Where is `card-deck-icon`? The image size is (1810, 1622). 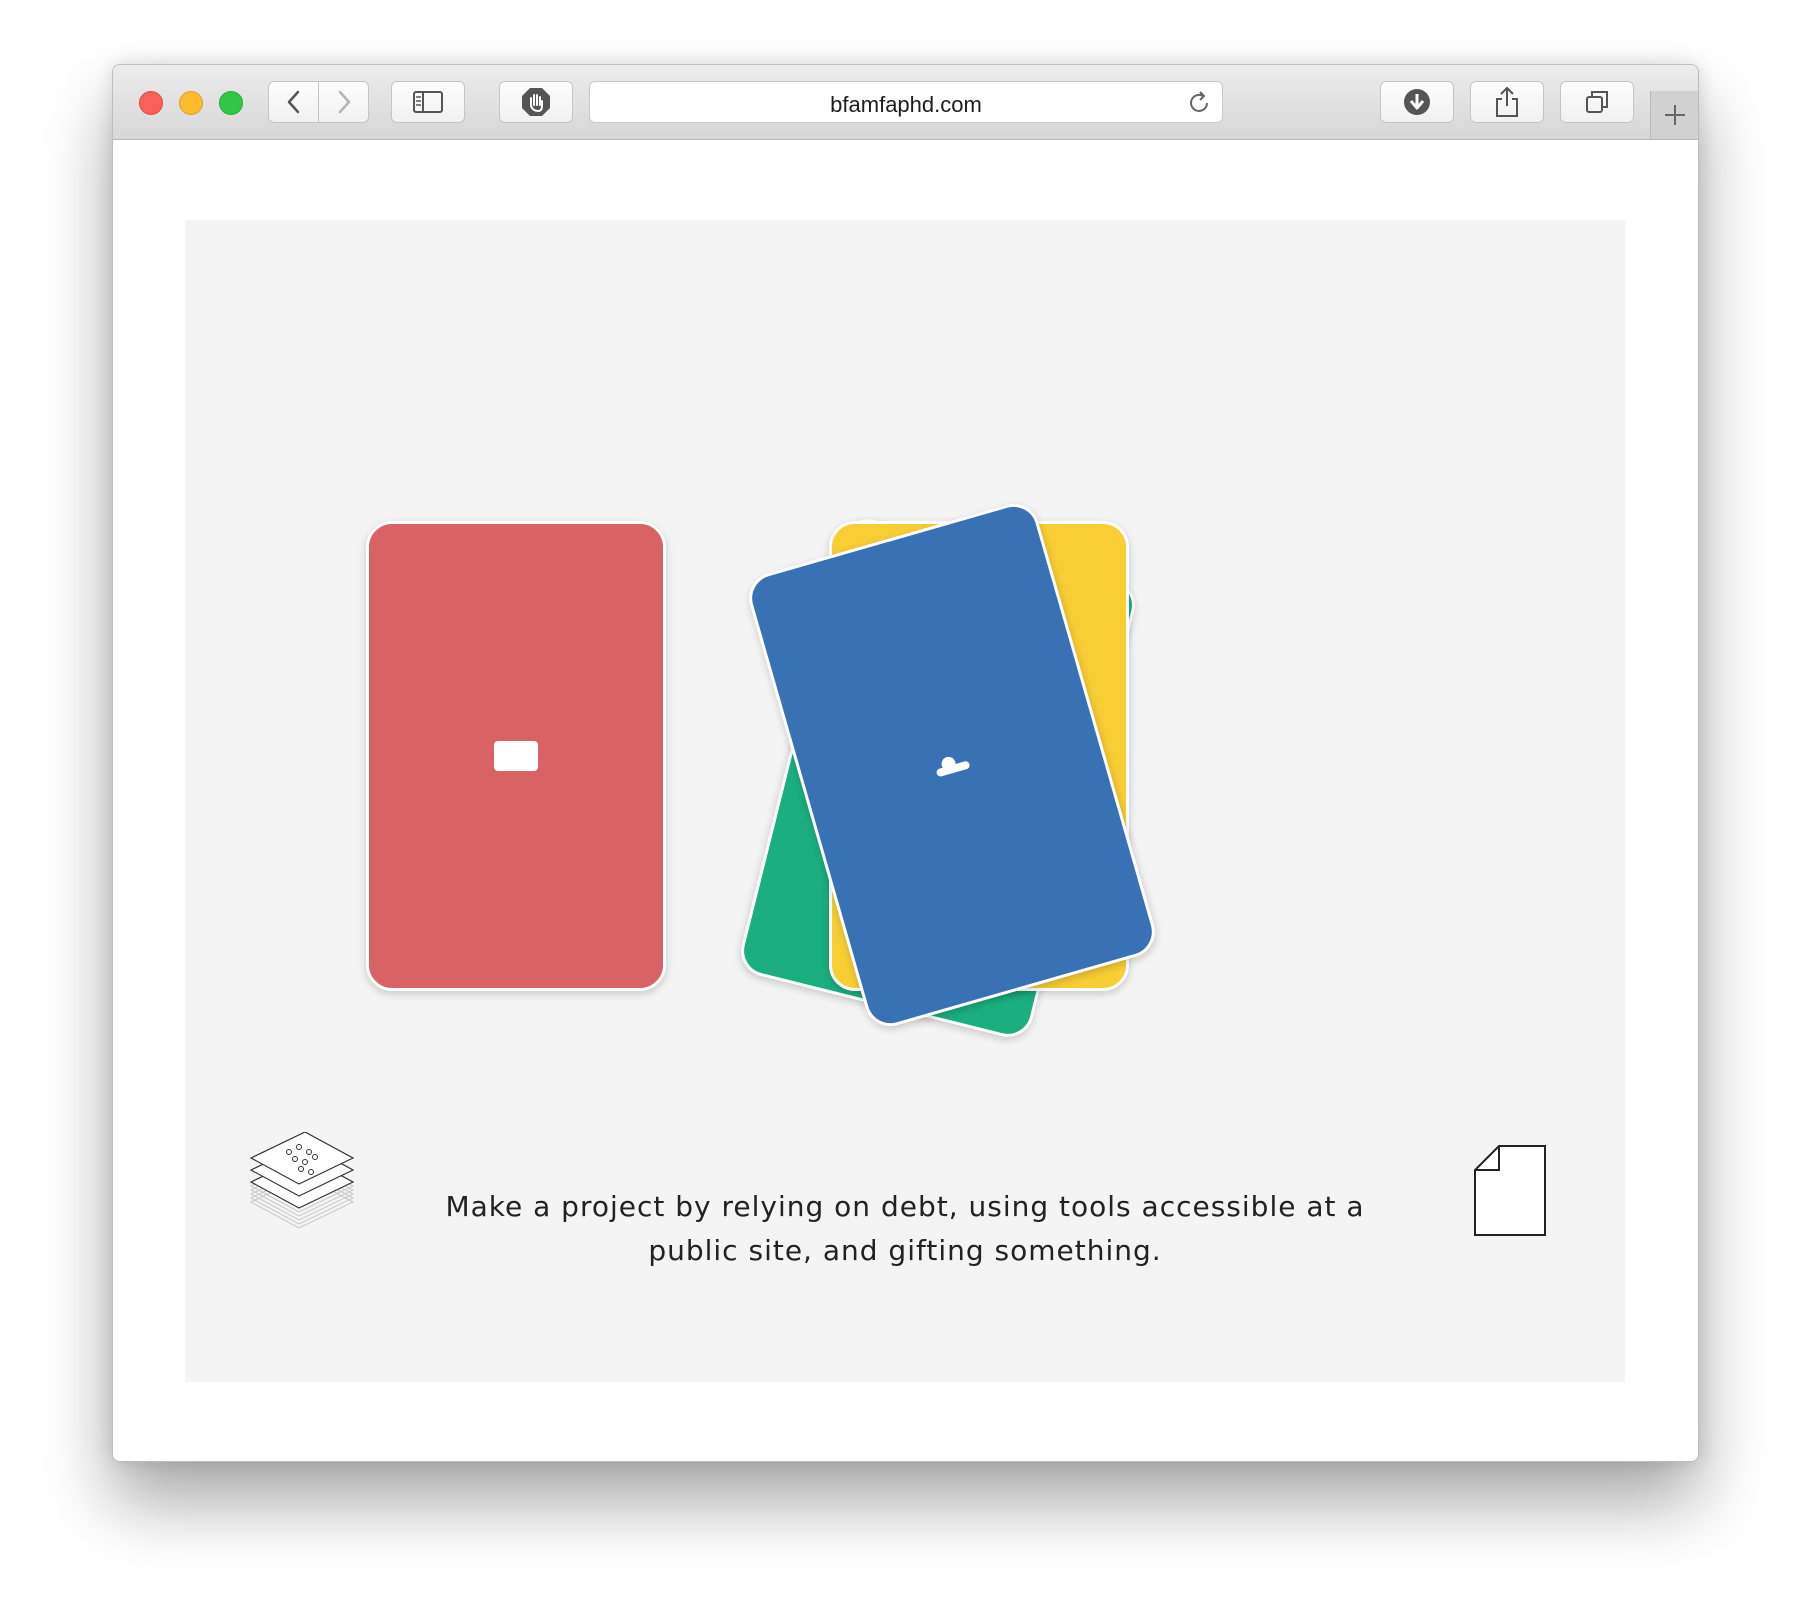 card-deck-icon is located at coordinates (302, 1188).